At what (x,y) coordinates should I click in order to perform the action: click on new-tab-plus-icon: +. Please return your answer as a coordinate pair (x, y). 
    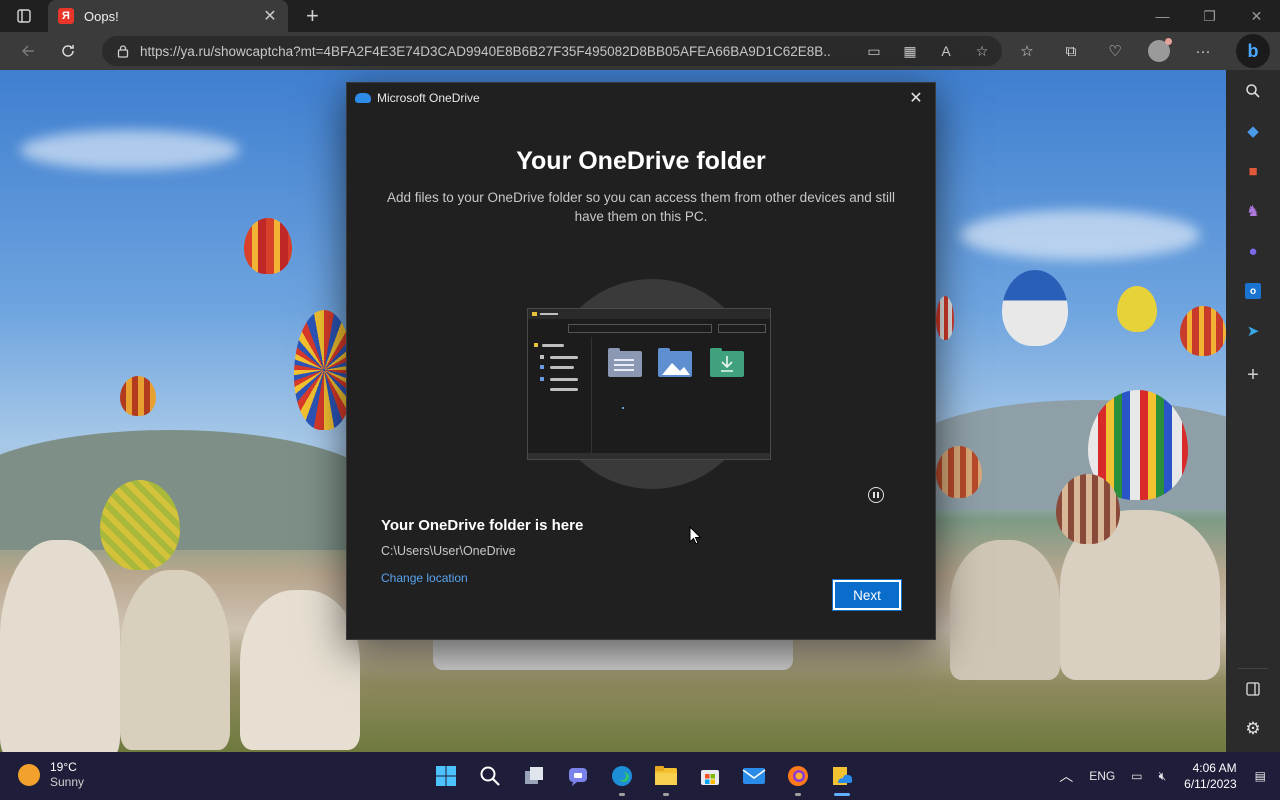
    Looking at the image, I should click on (312, 16).